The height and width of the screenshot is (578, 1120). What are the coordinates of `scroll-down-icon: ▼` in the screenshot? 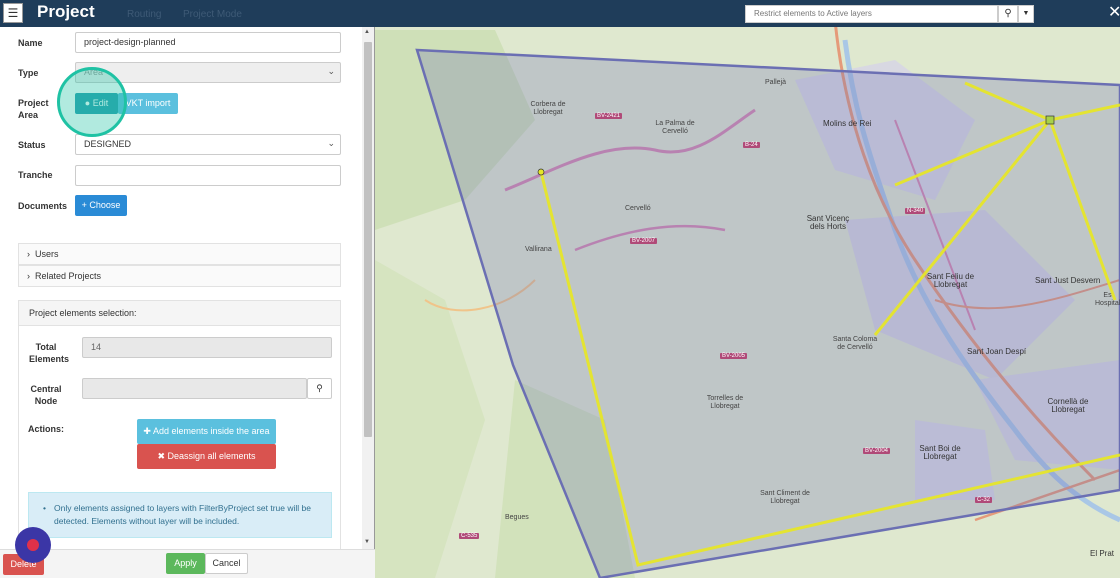 It's located at (367, 542).